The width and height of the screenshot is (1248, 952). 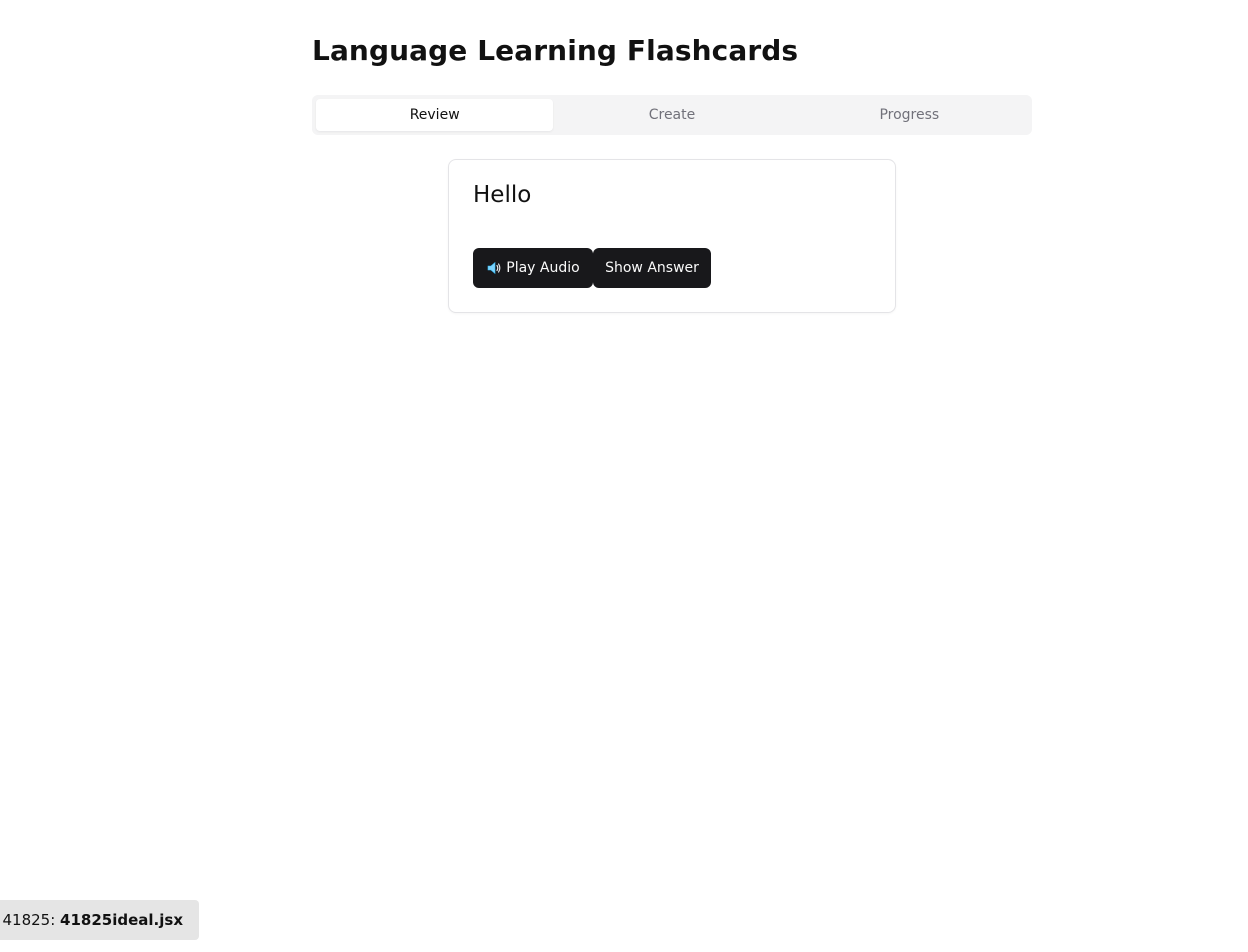 What do you see at coordinates (121, 920) in the screenshot?
I see `file-name: 41825ideal.jsx` at bounding box center [121, 920].